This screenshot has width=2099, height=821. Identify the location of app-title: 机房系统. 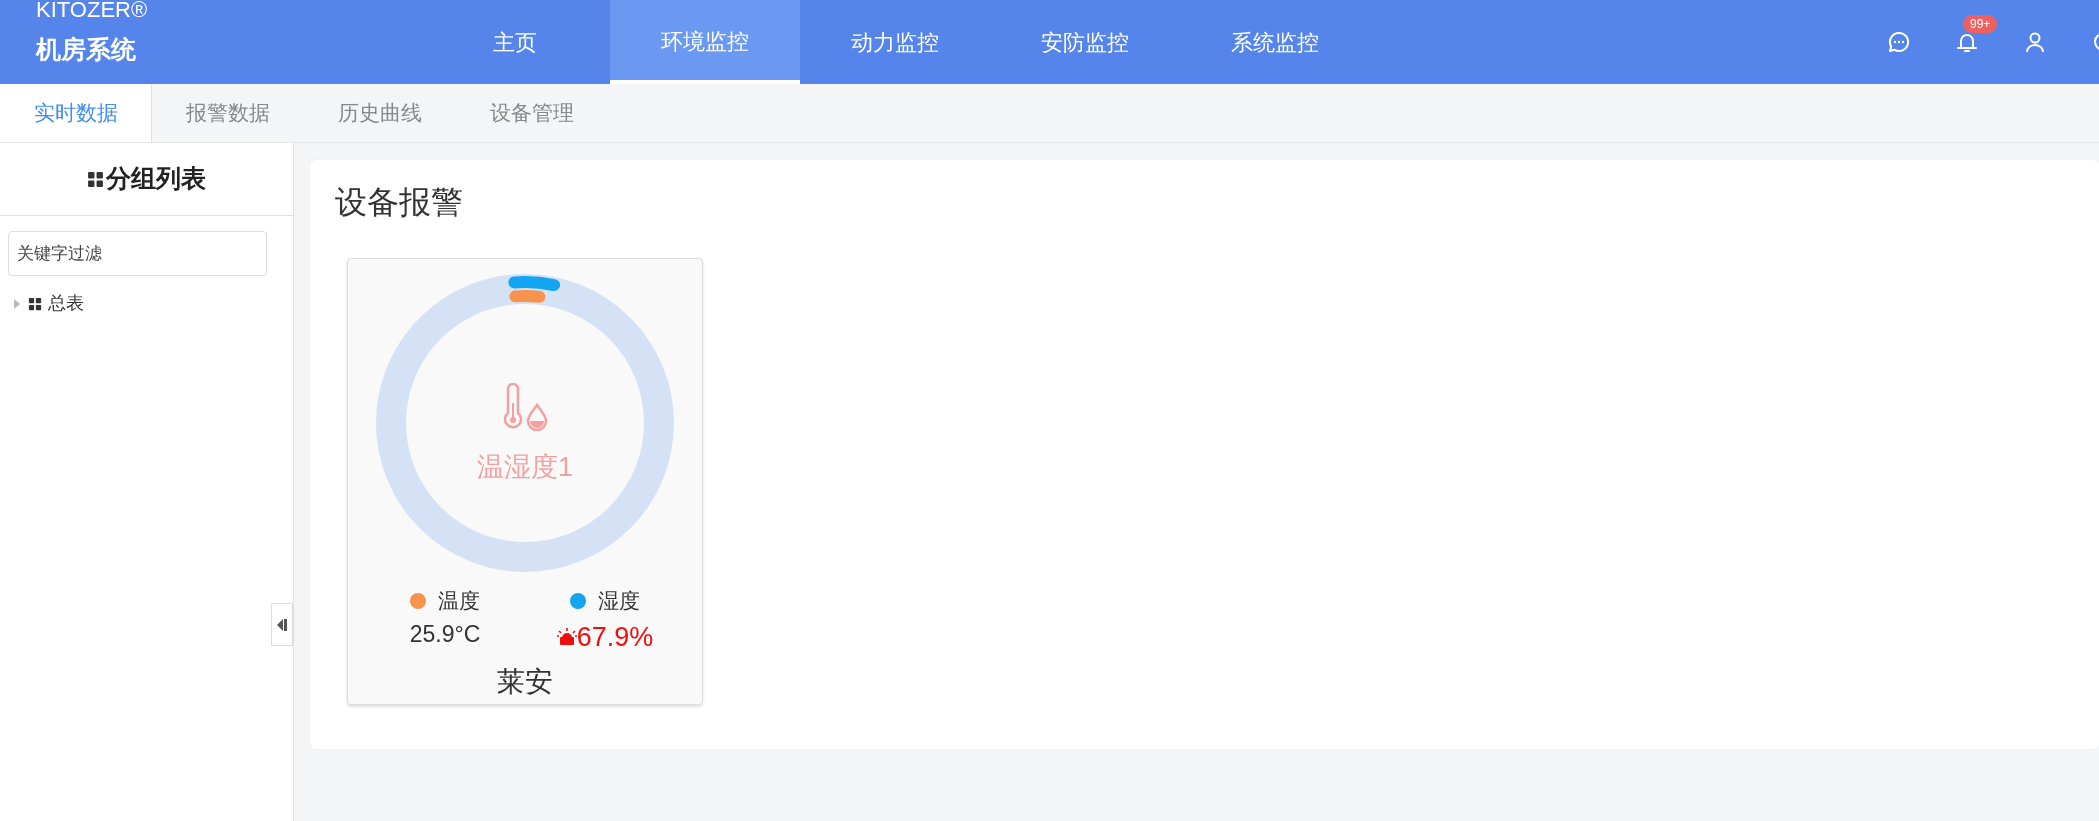
(86, 49).